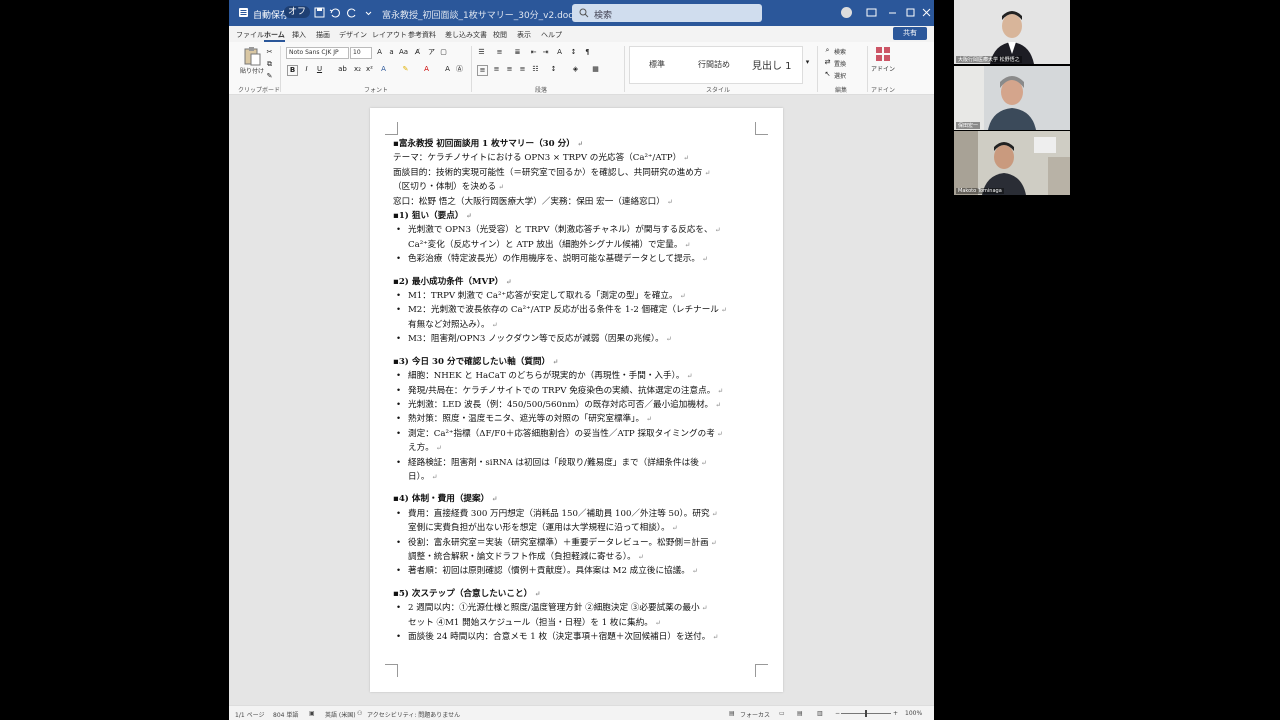 The image size is (1280, 720). What do you see at coordinates (892, 12) in the screenshot?
I see `minimize-icon` at bounding box center [892, 12].